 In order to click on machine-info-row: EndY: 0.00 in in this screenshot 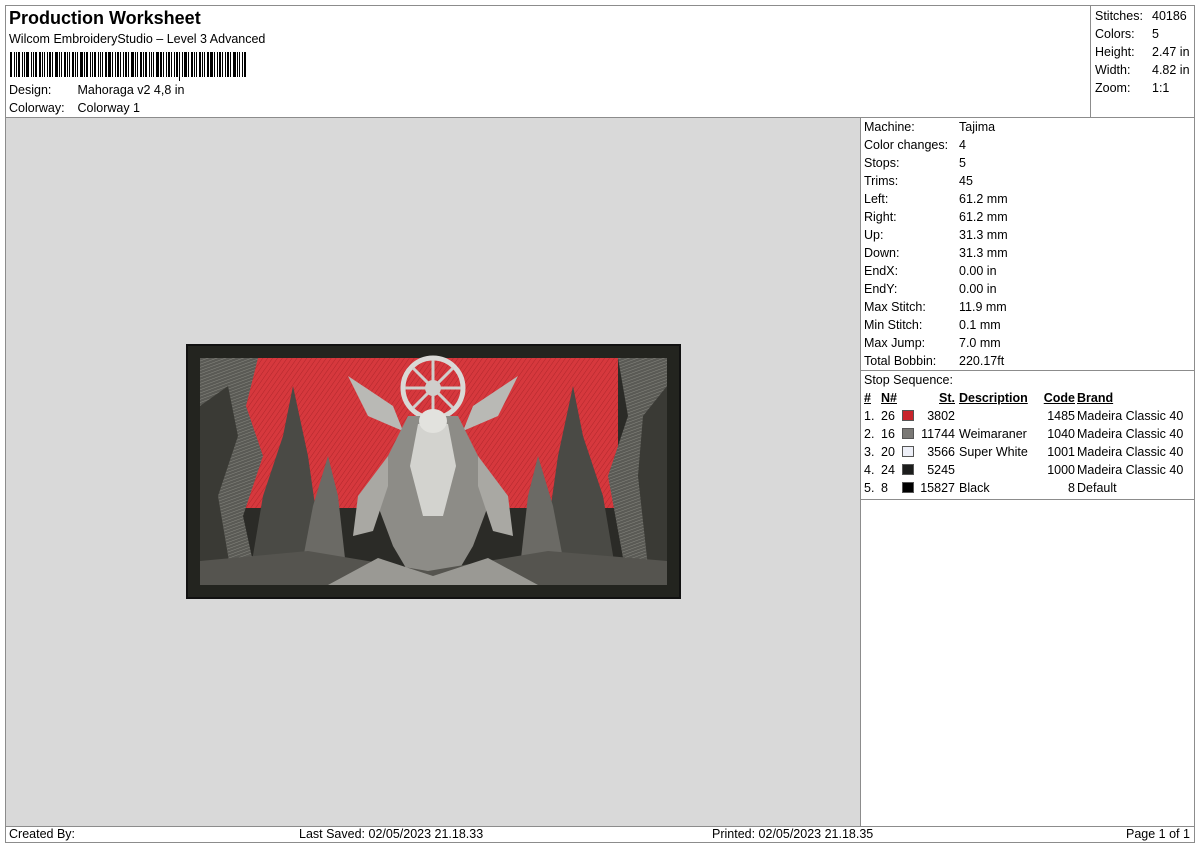, I will do `click(1027, 289)`.